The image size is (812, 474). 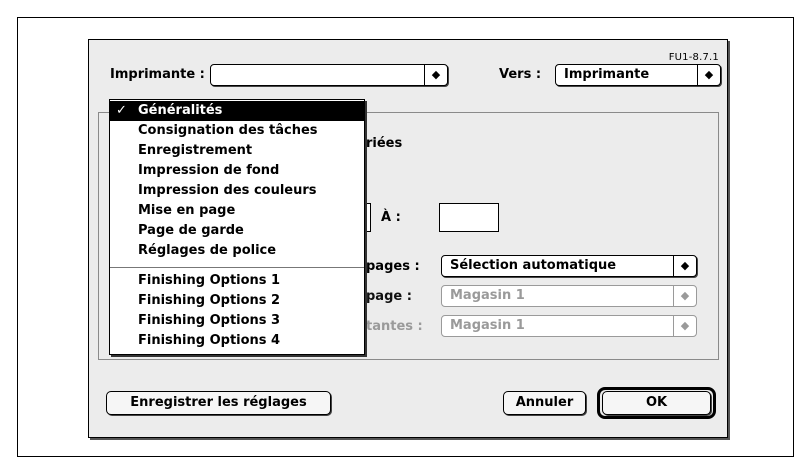 I want to click on page-source-label: page :, so click(x=389, y=296).